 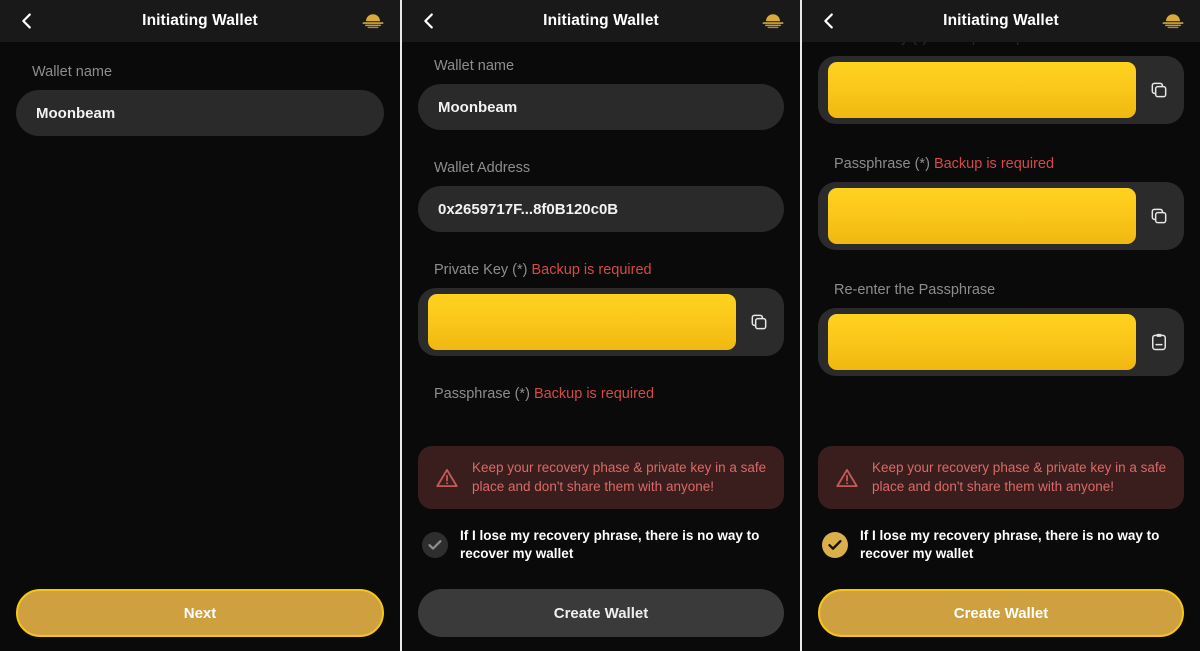 I want to click on passphrase-label: Passphrase (*) Backup is required, so click(x=1009, y=164).